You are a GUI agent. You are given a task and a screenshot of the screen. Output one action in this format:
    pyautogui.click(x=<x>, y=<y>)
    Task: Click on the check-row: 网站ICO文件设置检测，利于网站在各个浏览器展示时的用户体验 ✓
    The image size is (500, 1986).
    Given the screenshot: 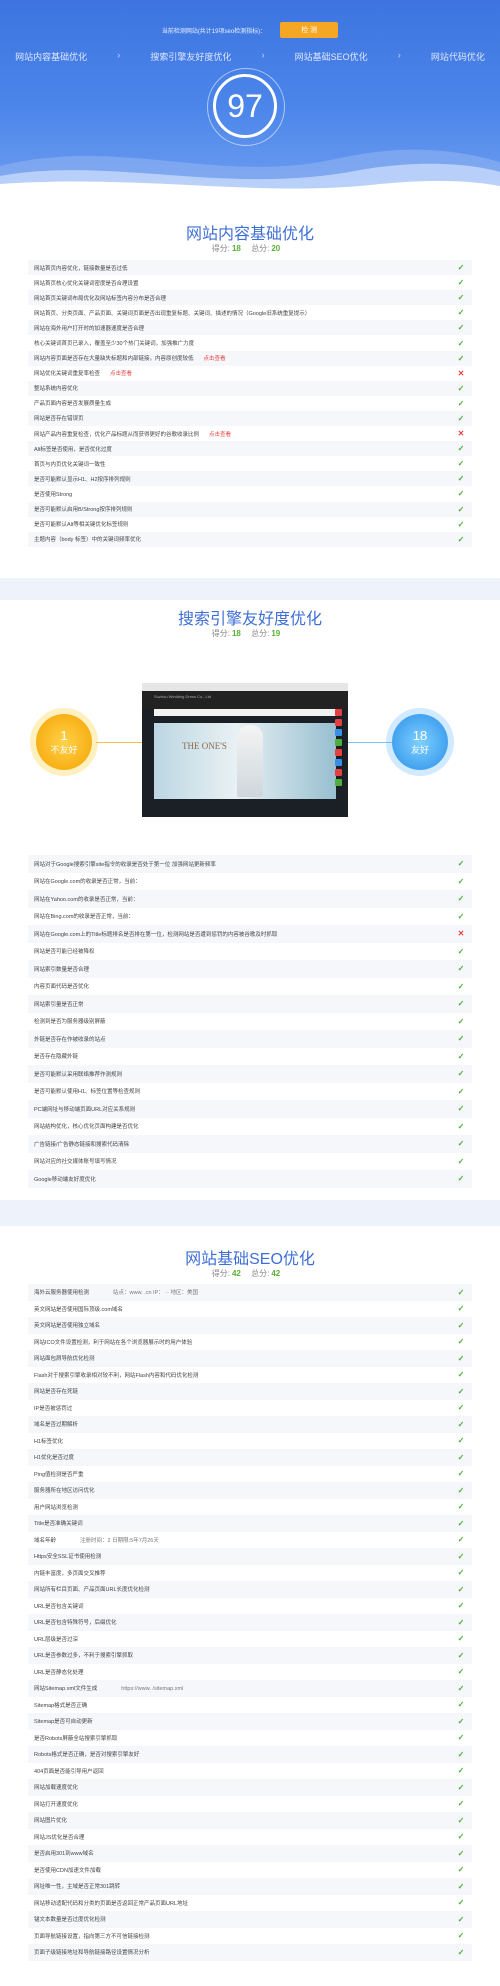 What is the action you would take?
    pyautogui.click(x=250, y=1342)
    